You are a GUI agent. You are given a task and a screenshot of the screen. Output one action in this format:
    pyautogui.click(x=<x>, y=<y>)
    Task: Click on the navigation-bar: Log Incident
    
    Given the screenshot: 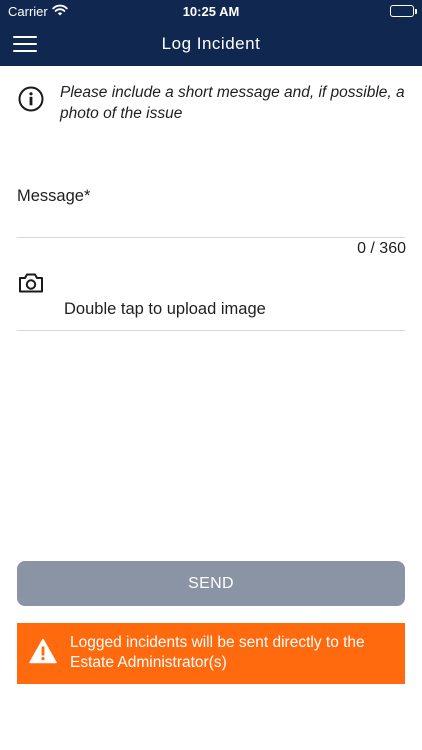 What is the action you would take?
    pyautogui.click(x=211, y=44)
    